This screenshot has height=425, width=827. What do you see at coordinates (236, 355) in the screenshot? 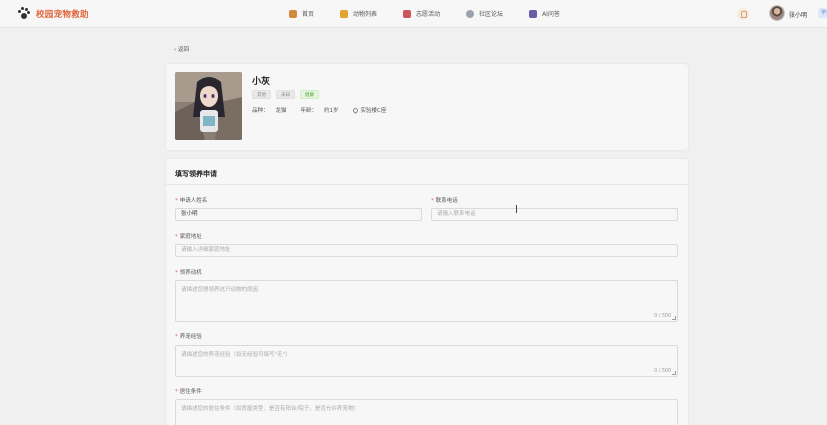
I see `experience-placeholder: 请描述您的养宠经验（如无经验可填写"无"）` at bounding box center [236, 355].